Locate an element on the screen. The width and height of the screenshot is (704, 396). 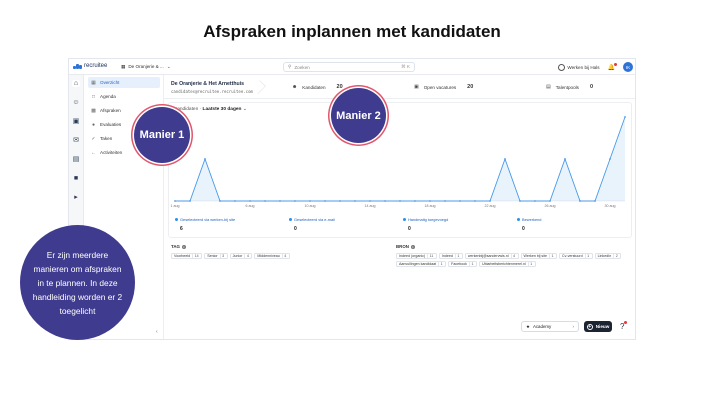
source-chip: Ubiarbeitsberichtenmerel.nl 1 is located at coordinates (507, 264).